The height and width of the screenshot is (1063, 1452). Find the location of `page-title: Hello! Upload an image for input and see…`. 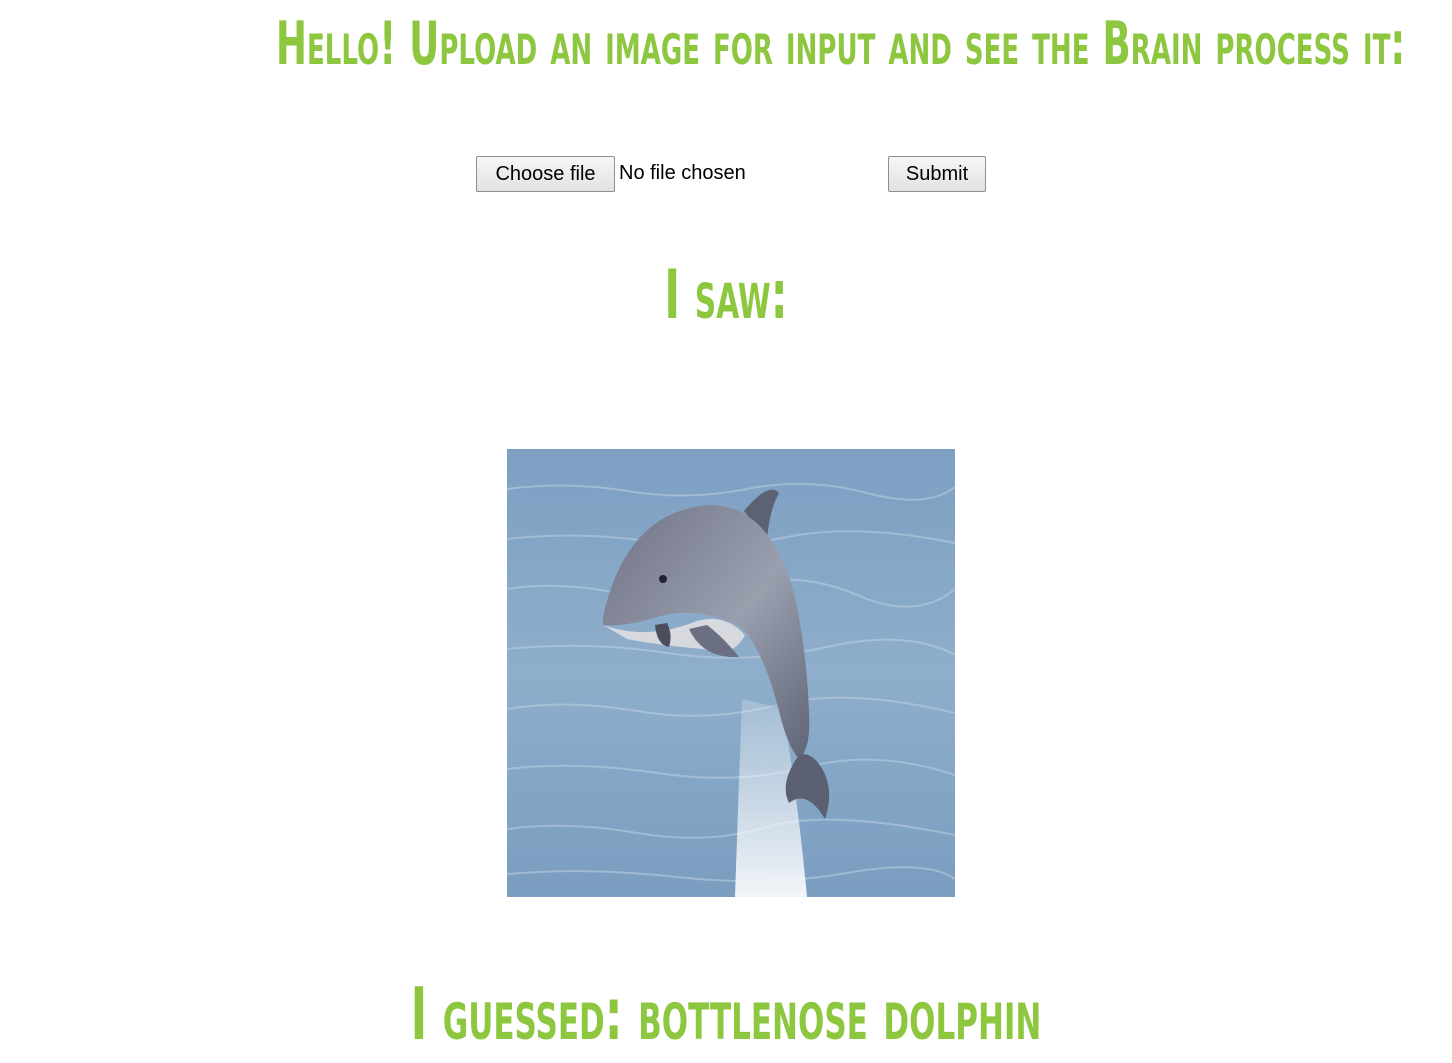

page-title: Hello! Upload an image for input and see… is located at coordinates (840, 44).